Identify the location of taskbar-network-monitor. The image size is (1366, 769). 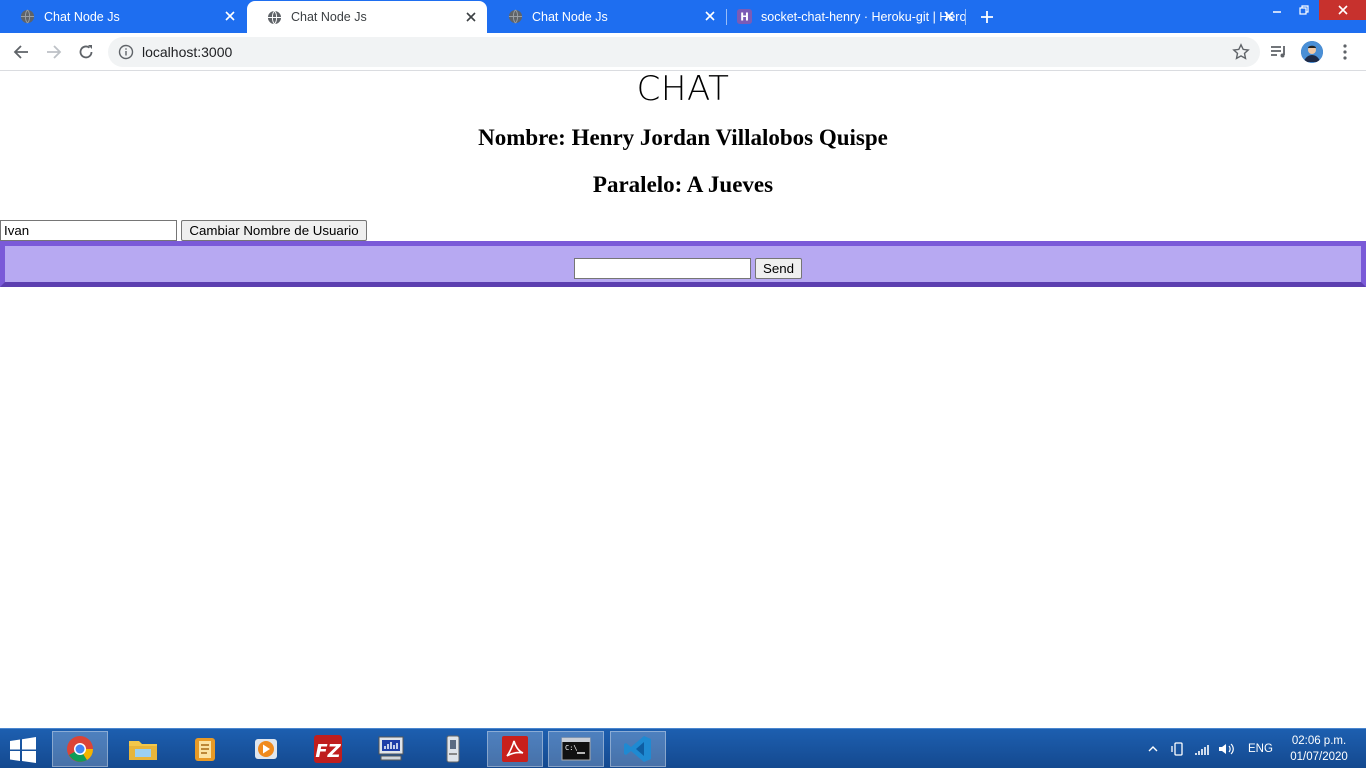
(391, 749).